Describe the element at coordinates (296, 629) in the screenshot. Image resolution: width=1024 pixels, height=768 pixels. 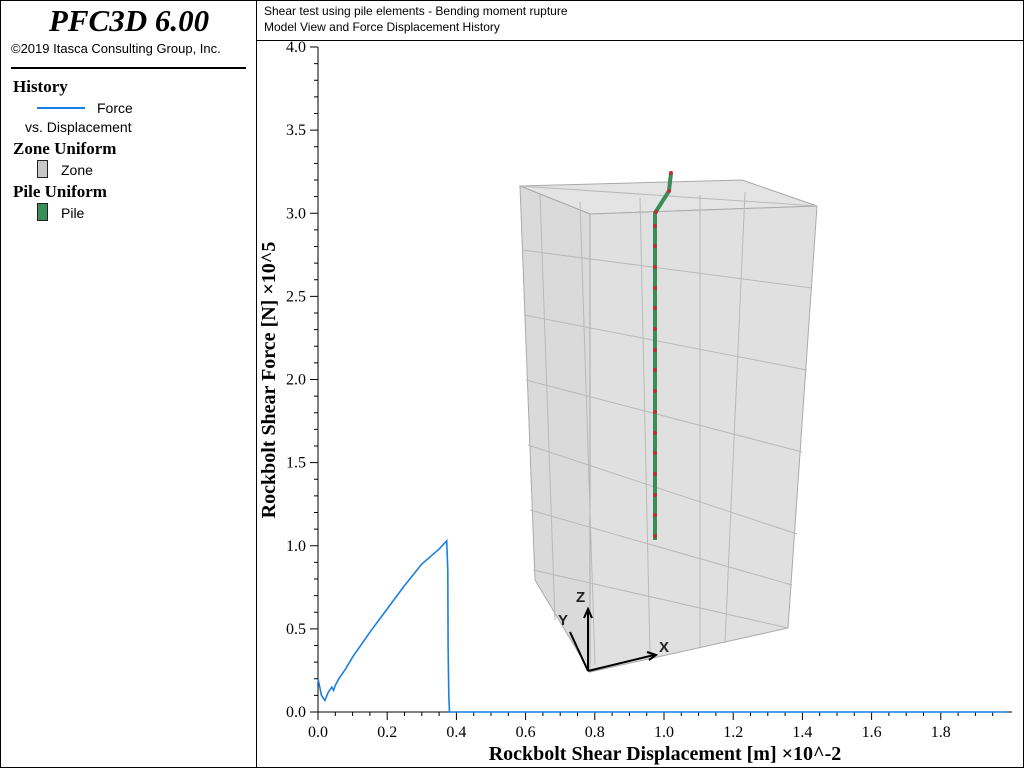
I see `y-tick-label: 0.5` at that location.